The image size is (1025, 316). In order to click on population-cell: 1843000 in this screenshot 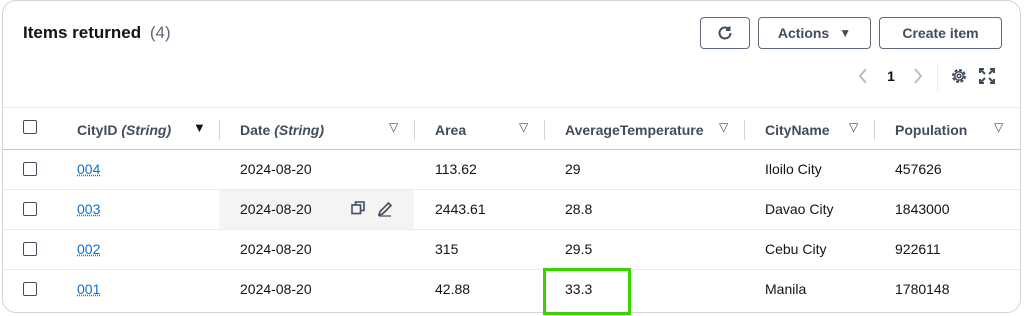, I will do `click(947, 210)`.